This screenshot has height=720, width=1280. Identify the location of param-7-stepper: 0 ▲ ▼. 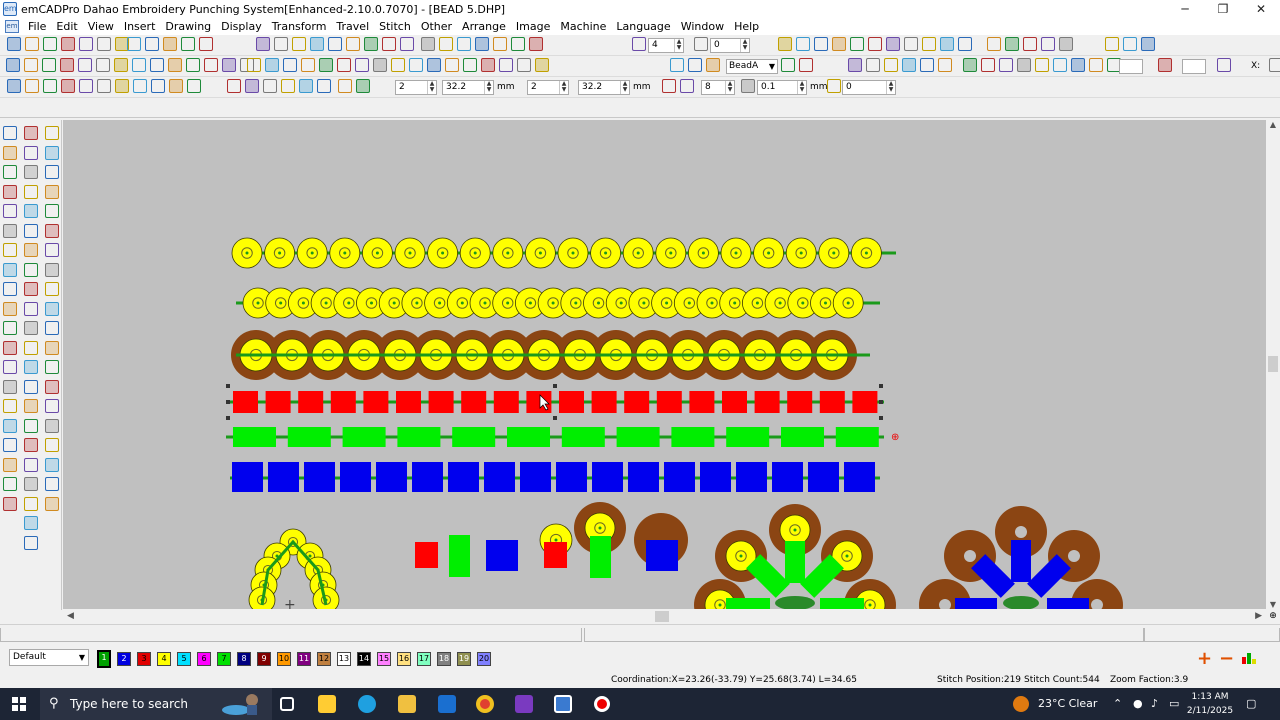
(869, 87).